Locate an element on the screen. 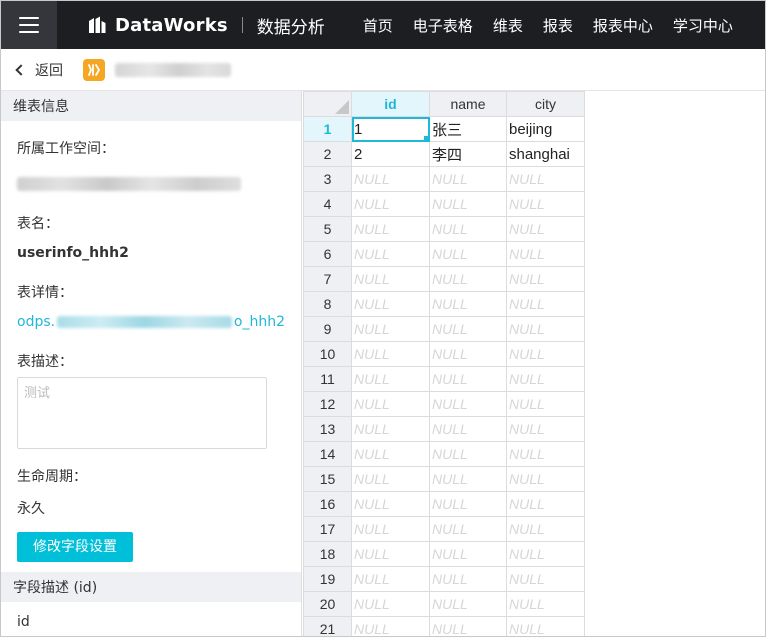  row-number: 3 is located at coordinates (327, 179).